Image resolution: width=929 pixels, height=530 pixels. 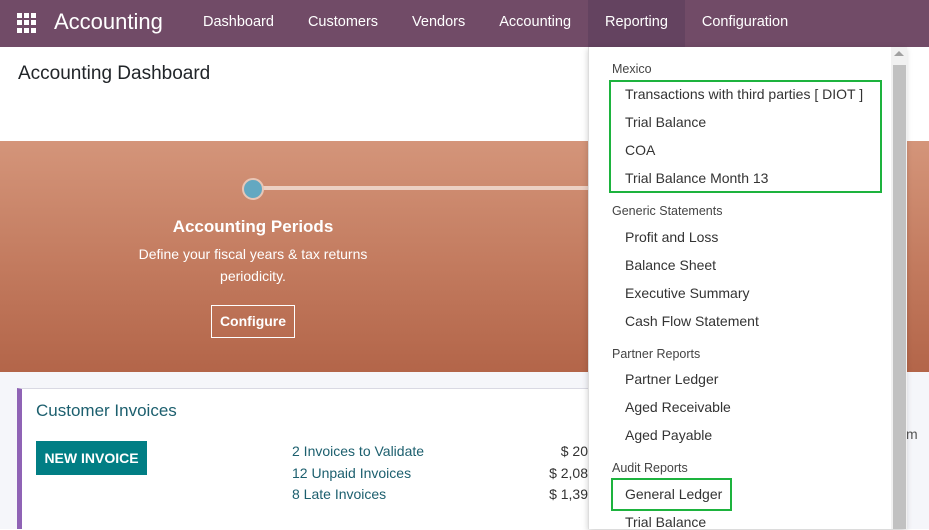 What do you see at coordinates (665, 522) in the screenshot?
I see `menu-item-trial-balance: Trial Balance` at bounding box center [665, 522].